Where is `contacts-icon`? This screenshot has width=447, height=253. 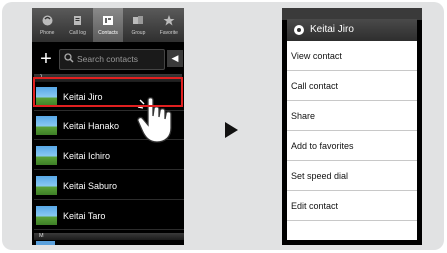 contacts-icon is located at coordinates (108, 21).